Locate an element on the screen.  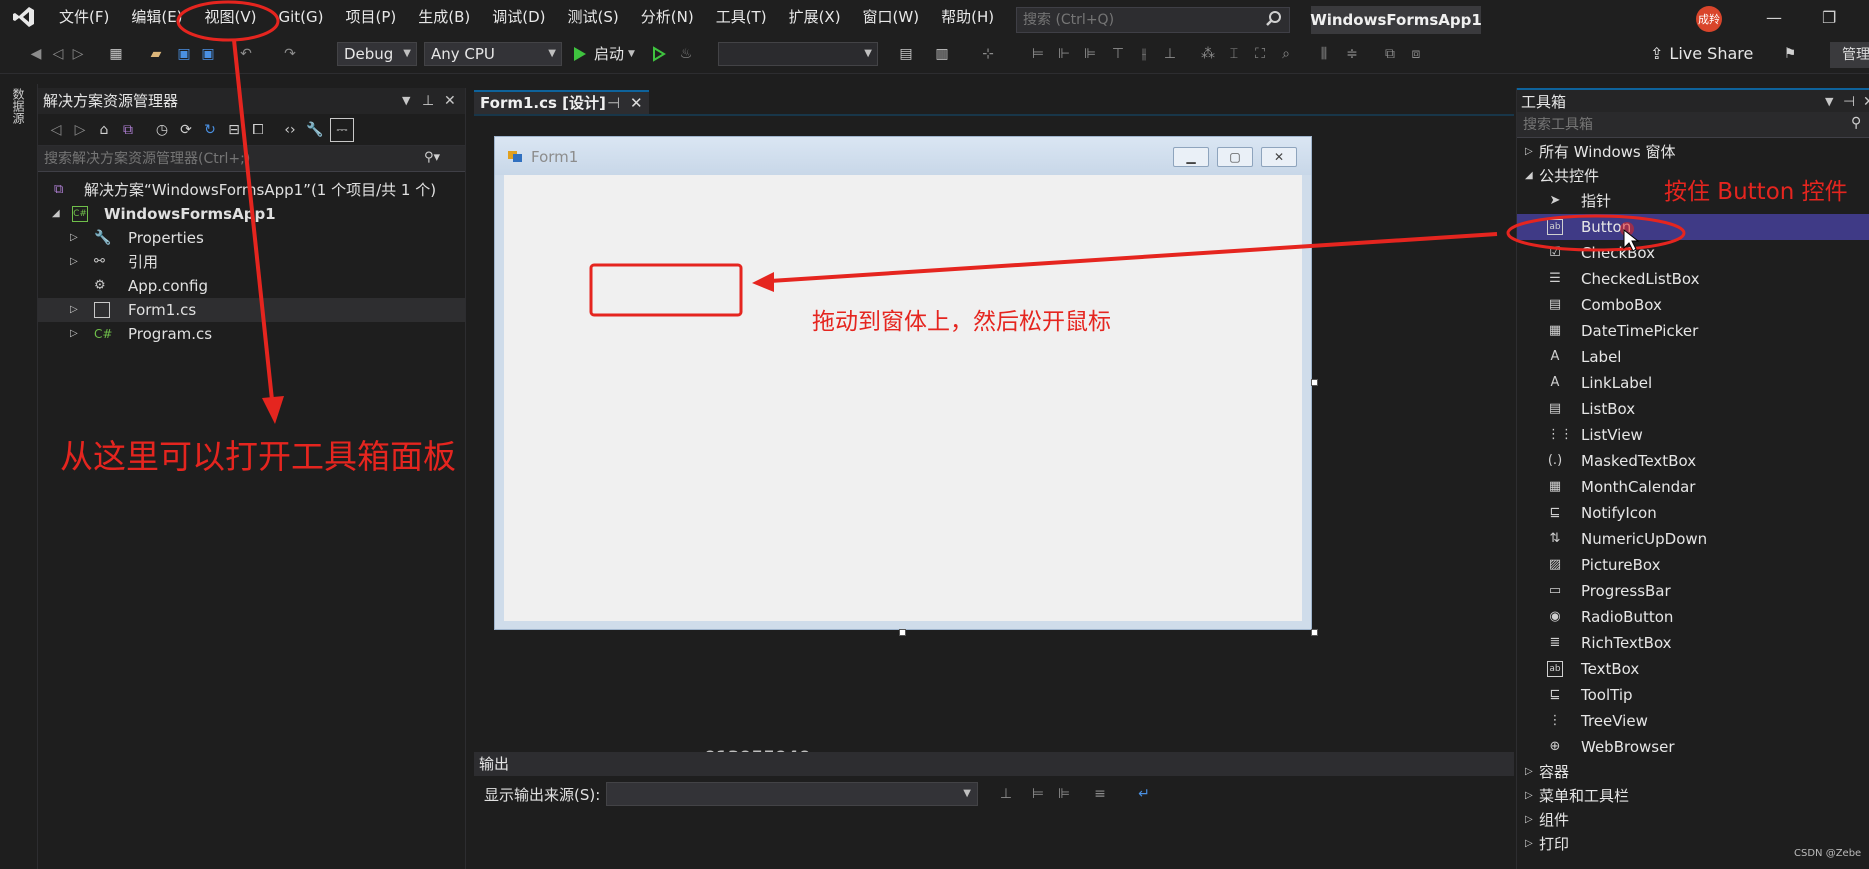
drop-target-box is located at coordinates (666, 290).